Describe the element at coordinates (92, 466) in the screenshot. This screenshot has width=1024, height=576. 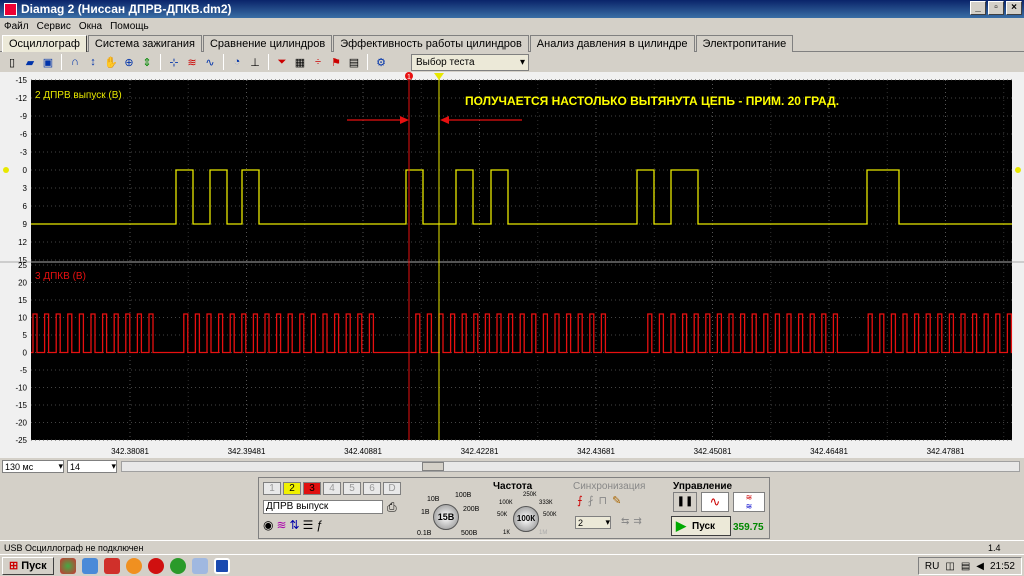
I see `zoom-select: 14 ▾` at that location.